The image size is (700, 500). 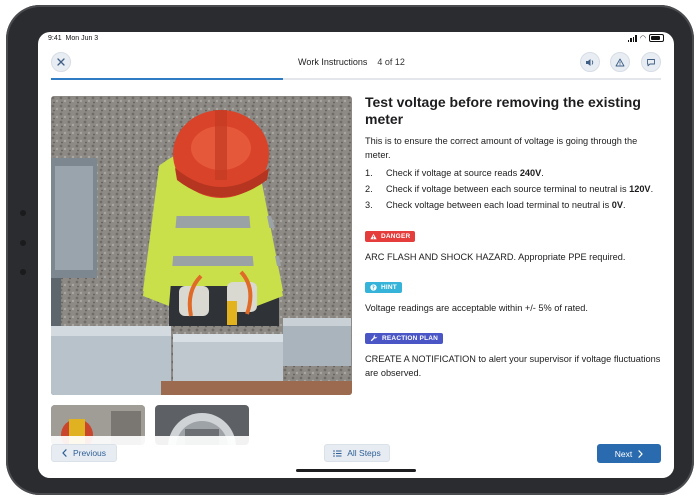 What do you see at coordinates (404, 338) in the screenshot?
I see `reaction-plan-badge: REACTION PLAN` at bounding box center [404, 338].